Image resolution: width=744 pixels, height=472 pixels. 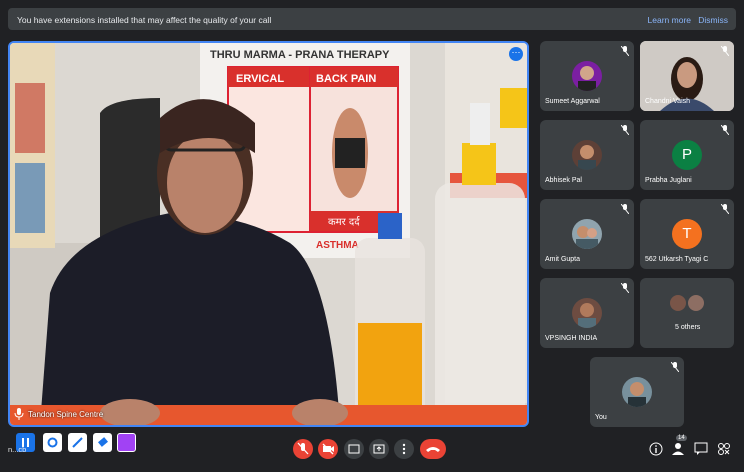 I want to click on participant-name: Abhisek Pal, so click(x=563, y=180).